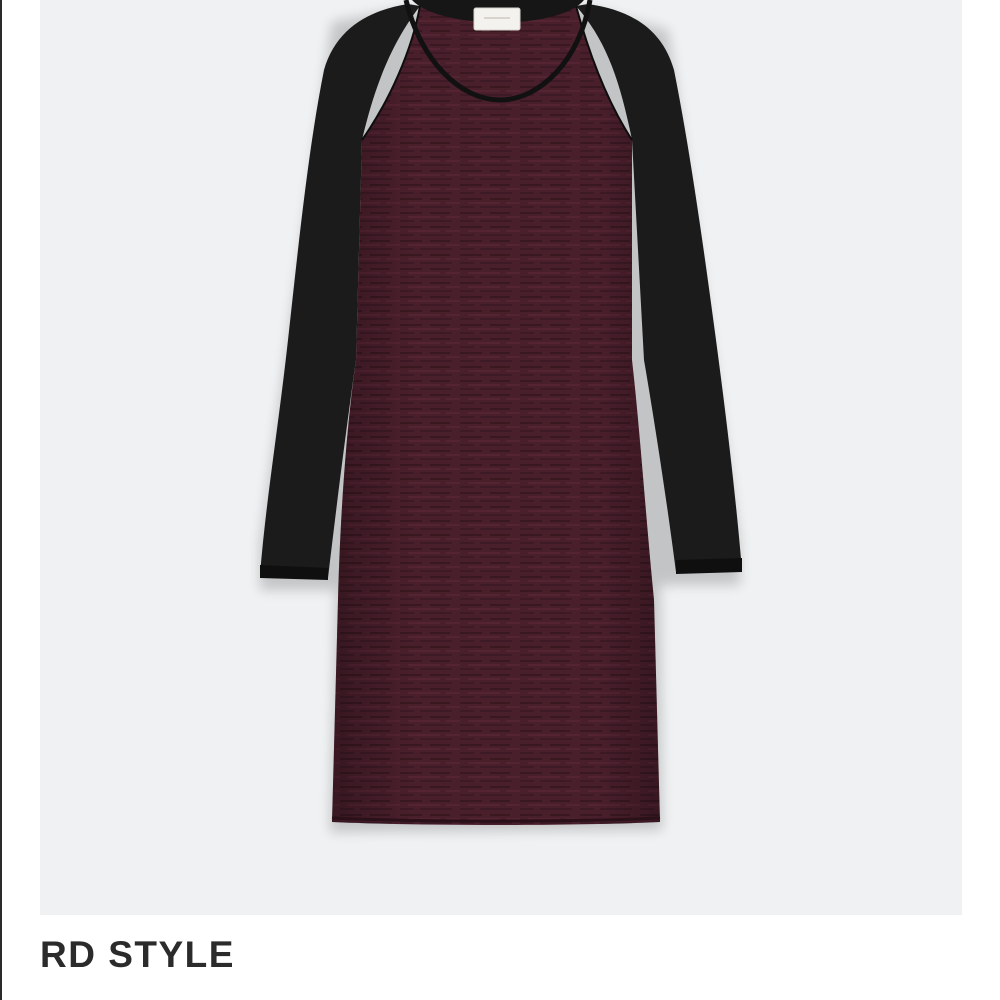 The width and height of the screenshot is (1000, 1000). What do you see at coordinates (709, 566) in the screenshot?
I see `right-cuff` at bounding box center [709, 566].